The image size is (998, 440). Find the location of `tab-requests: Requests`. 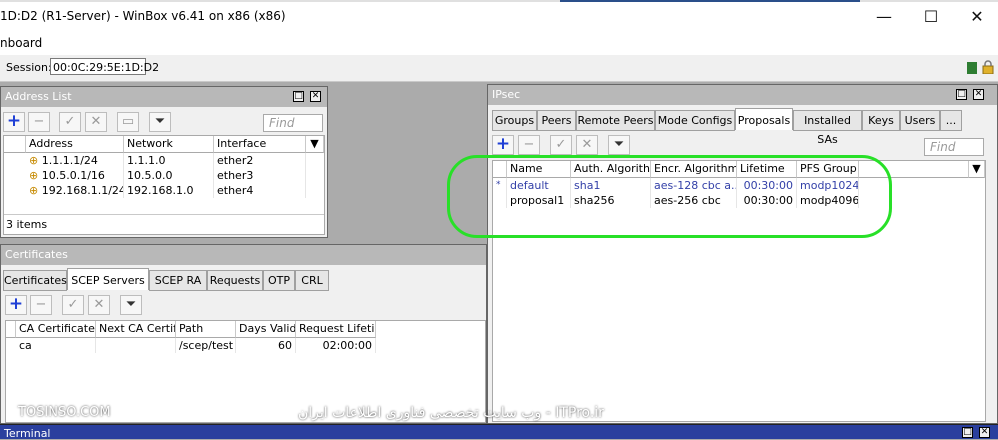

tab-requests: Requests is located at coordinates (235, 280).